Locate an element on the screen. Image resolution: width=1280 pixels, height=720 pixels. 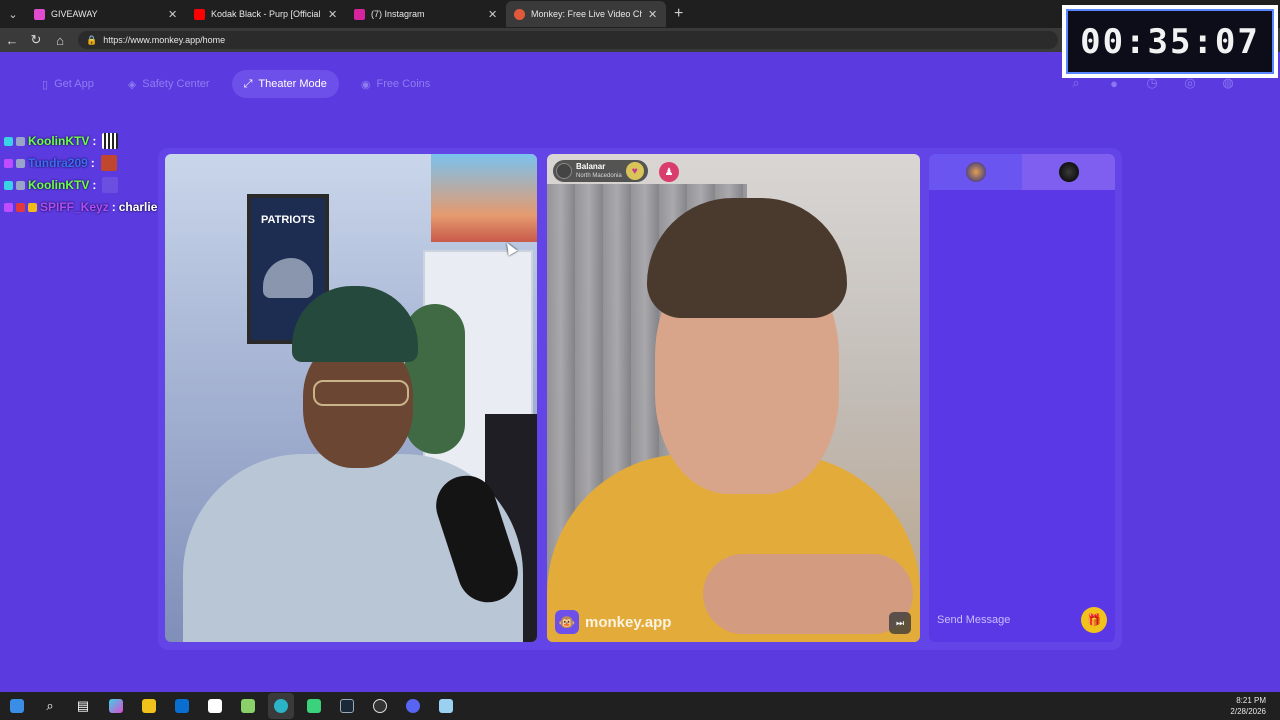
free-coins-label: Free Coins is located at coordinates (403, 84).